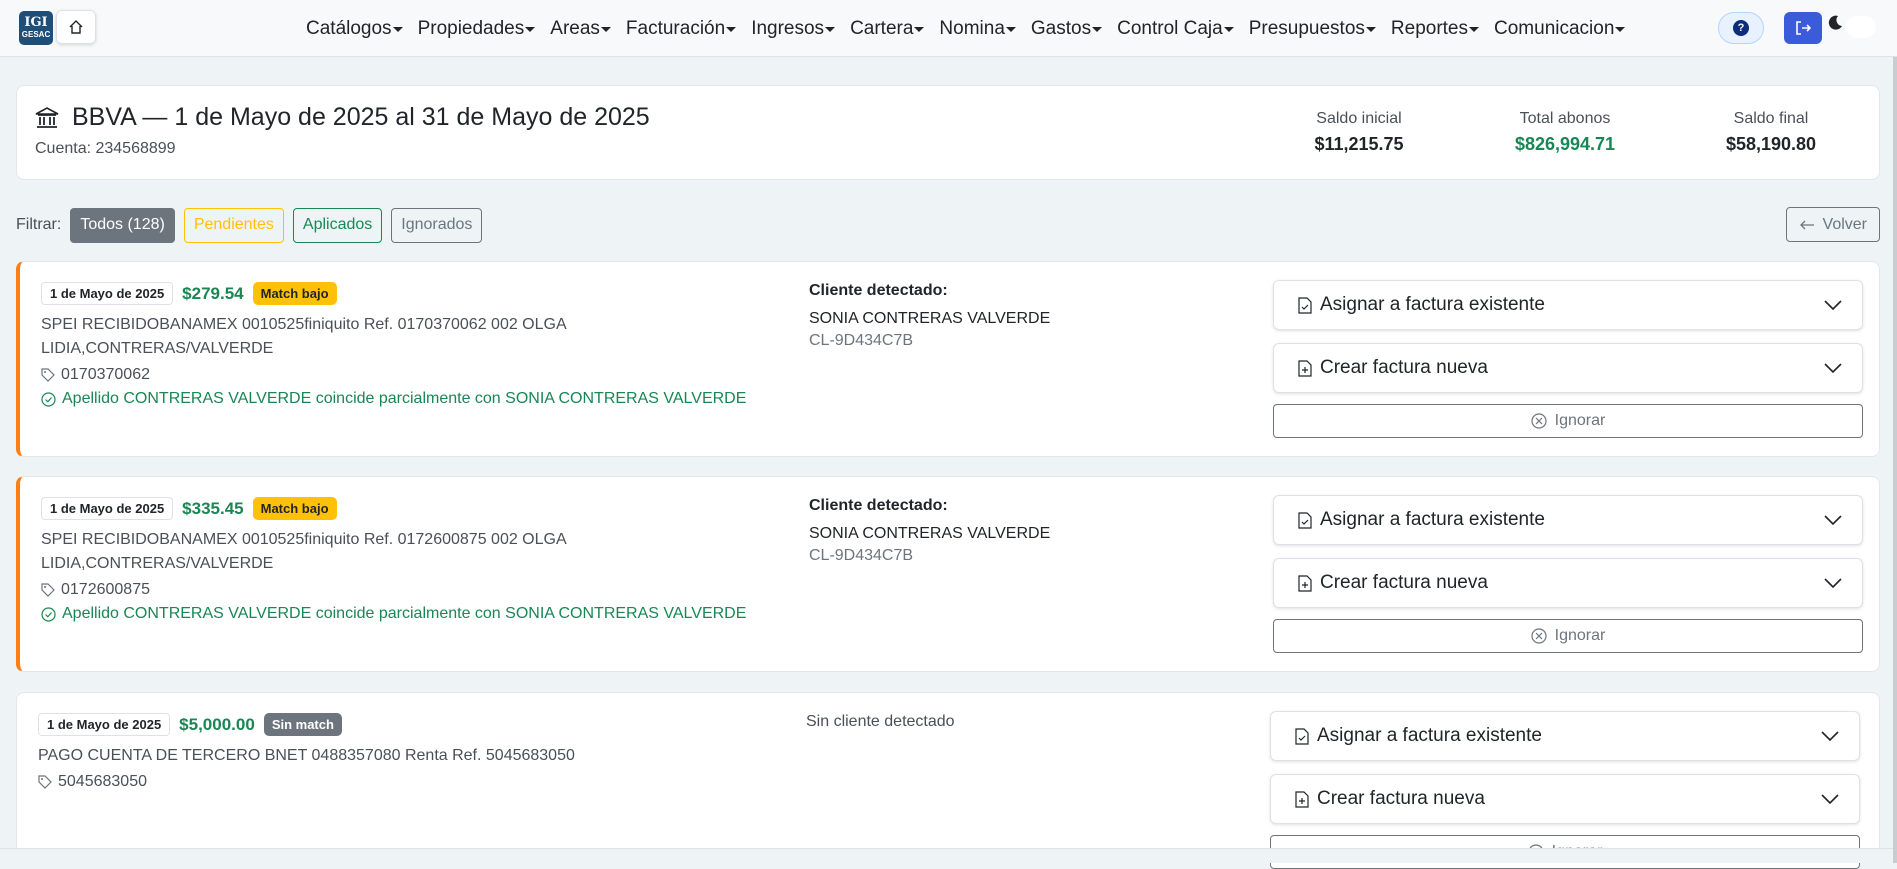  What do you see at coordinates (1580, 635) in the screenshot?
I see `ignore-label: Ignorar` at bounding box center [1580, 635].